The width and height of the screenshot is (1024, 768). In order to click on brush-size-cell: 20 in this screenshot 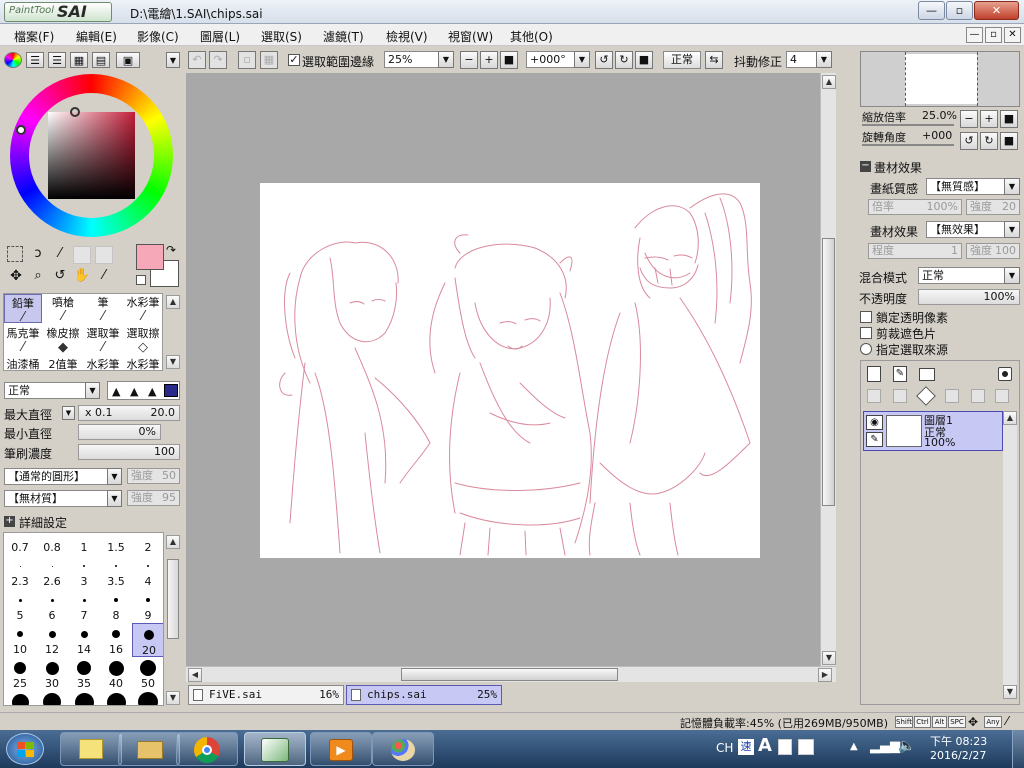, I will do `click(147, 640)`.